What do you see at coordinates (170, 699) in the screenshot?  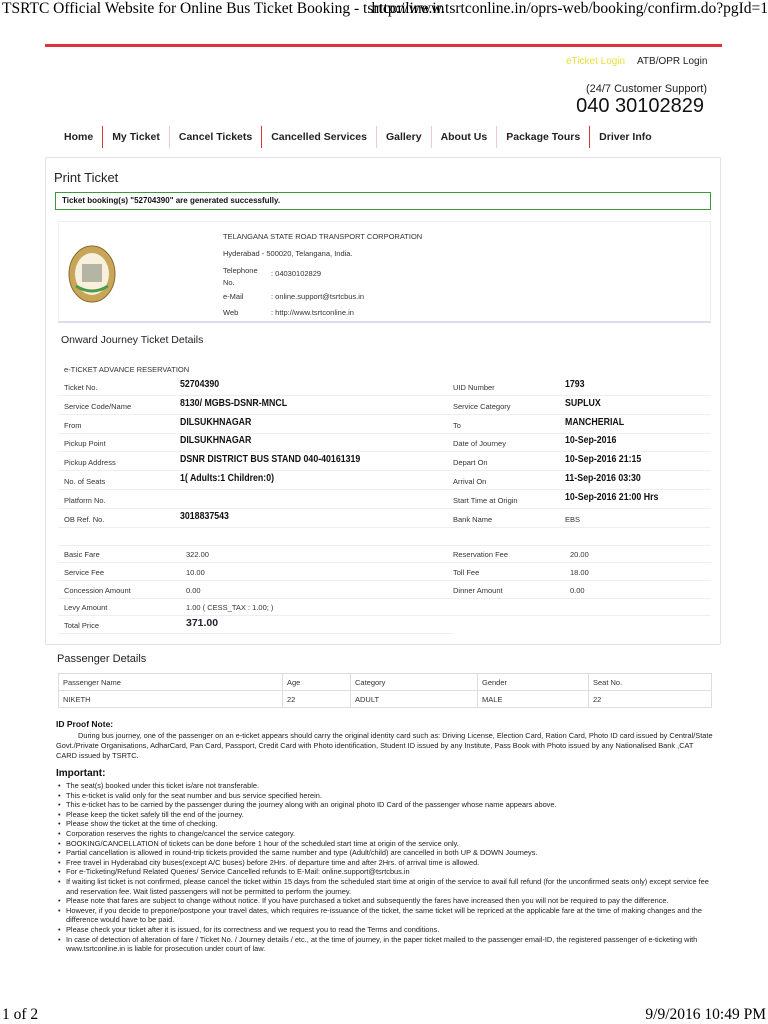 I see `cell-name: NIKETH` at bounding box center [170, 699].